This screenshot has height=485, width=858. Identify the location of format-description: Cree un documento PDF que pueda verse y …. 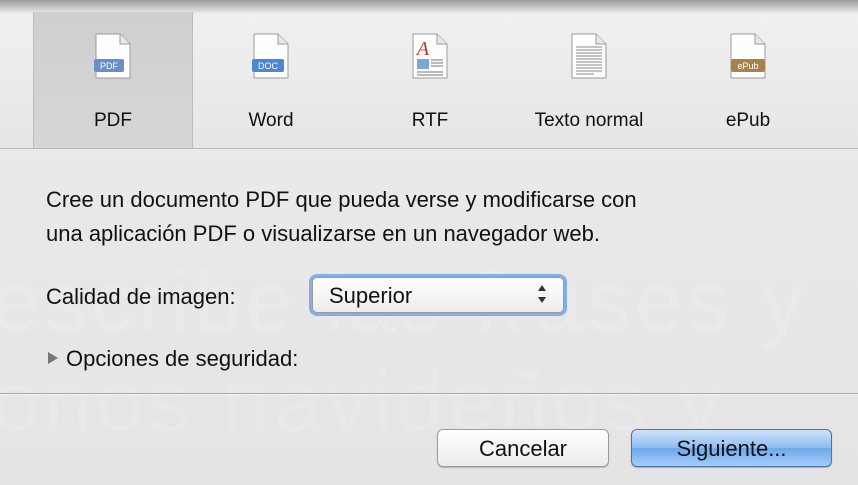
(341, 216).